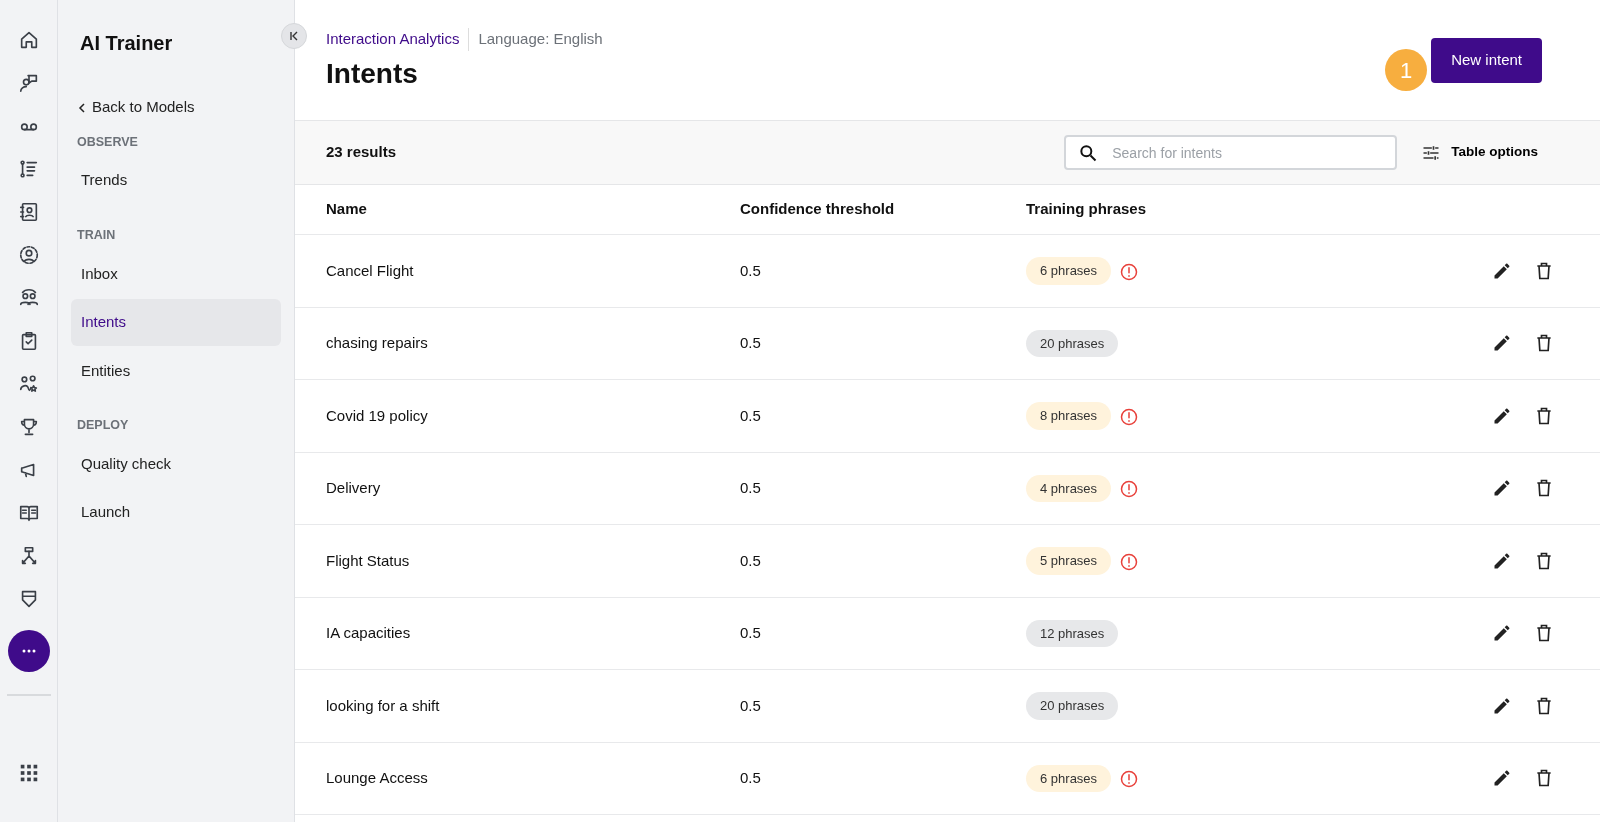  What do you see at coordinates (103, 425) in the screenshot?
I see `section-heading: DEPLOY` at bounding box center [103, 425].